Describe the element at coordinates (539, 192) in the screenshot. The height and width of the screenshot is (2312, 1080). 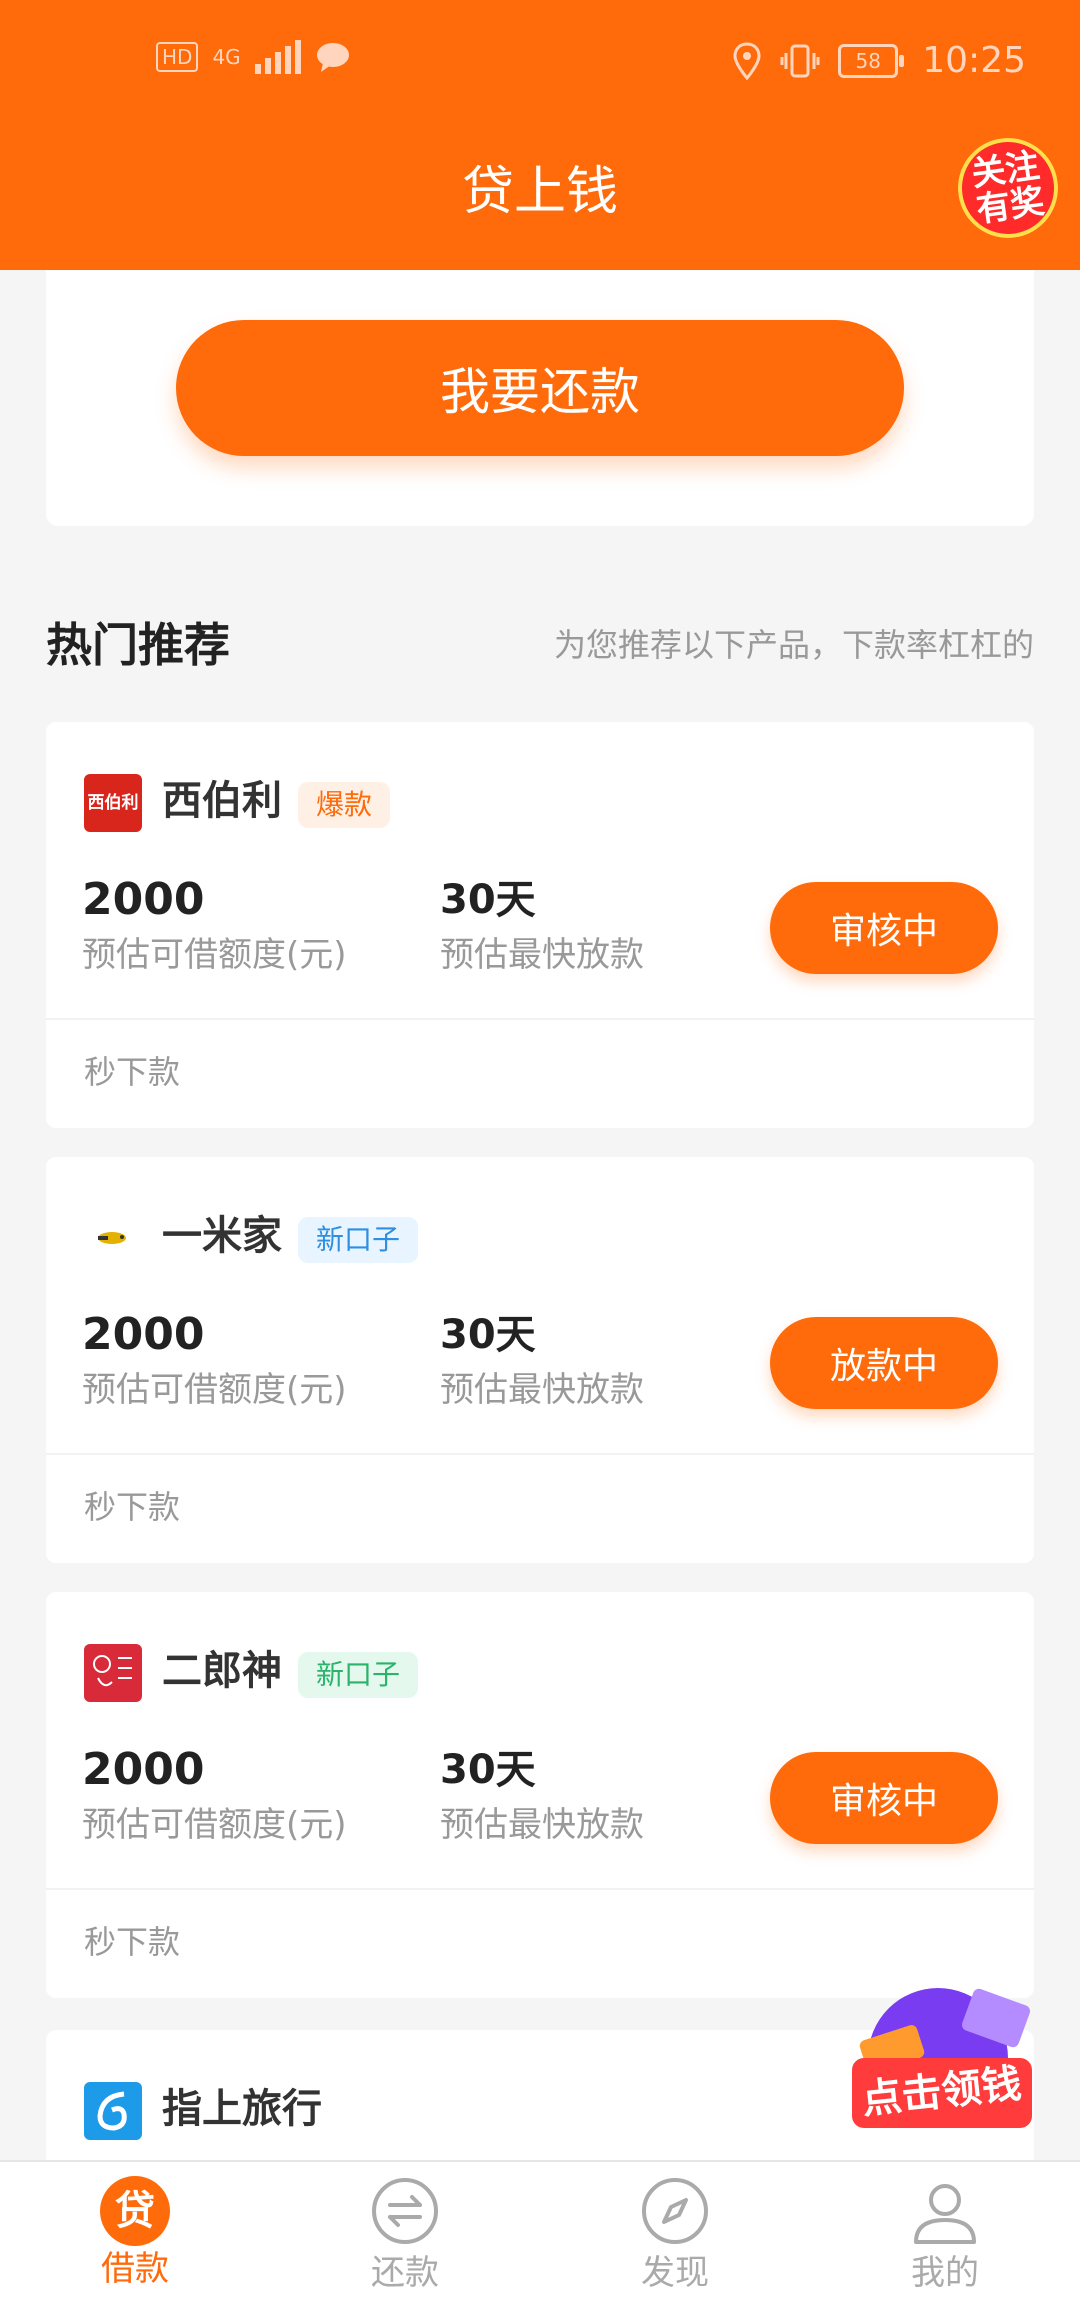
I see `page-title: 贷上钱` at that location.